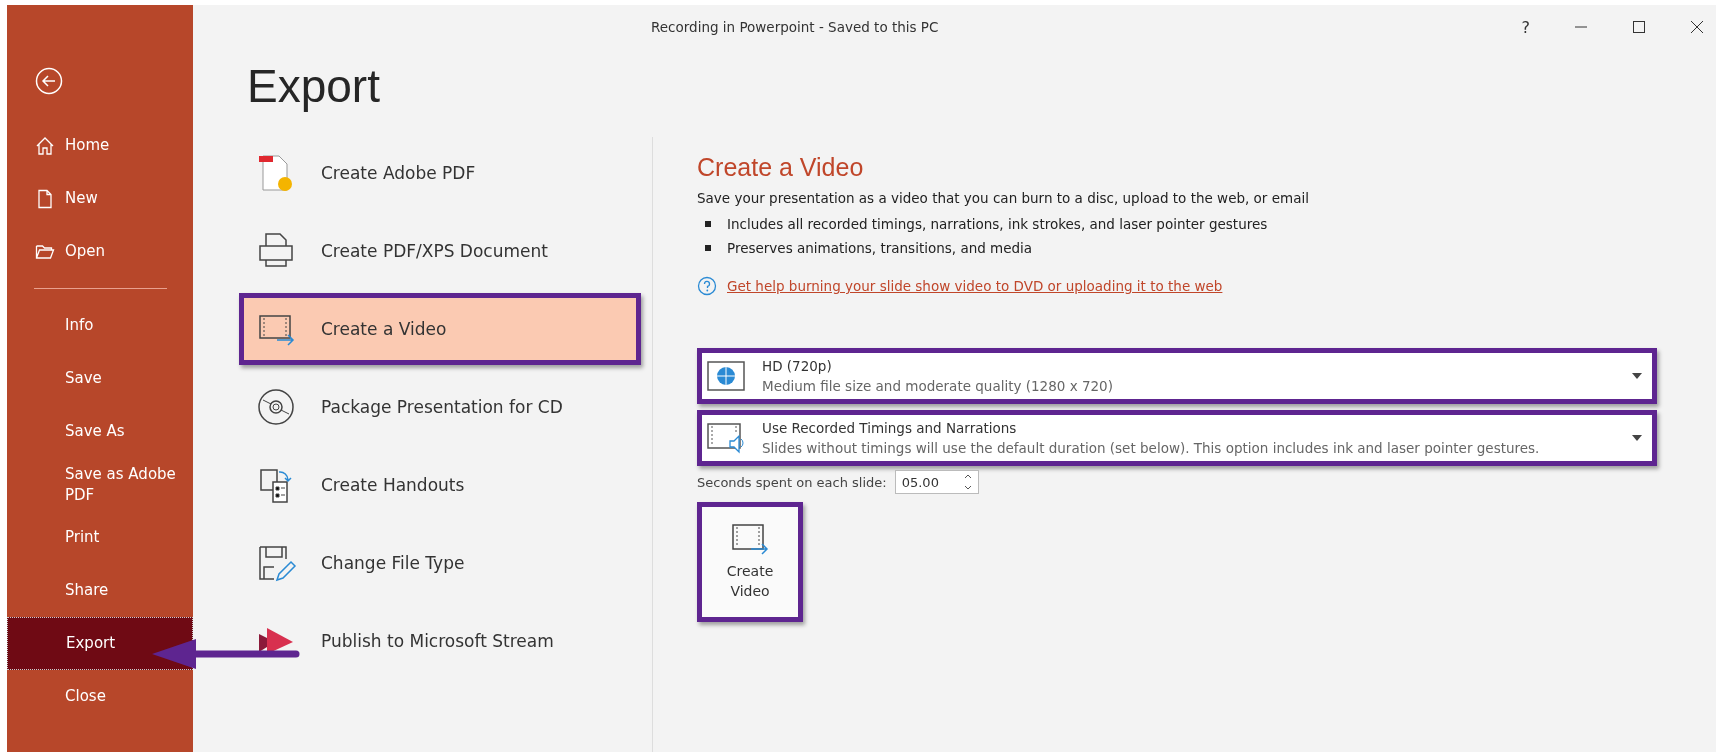 This screenshot has height=752, width=1716. Describe the element at coordinates (440, 563) in the screenshot. I see `export-option: Change File Type` at that location.